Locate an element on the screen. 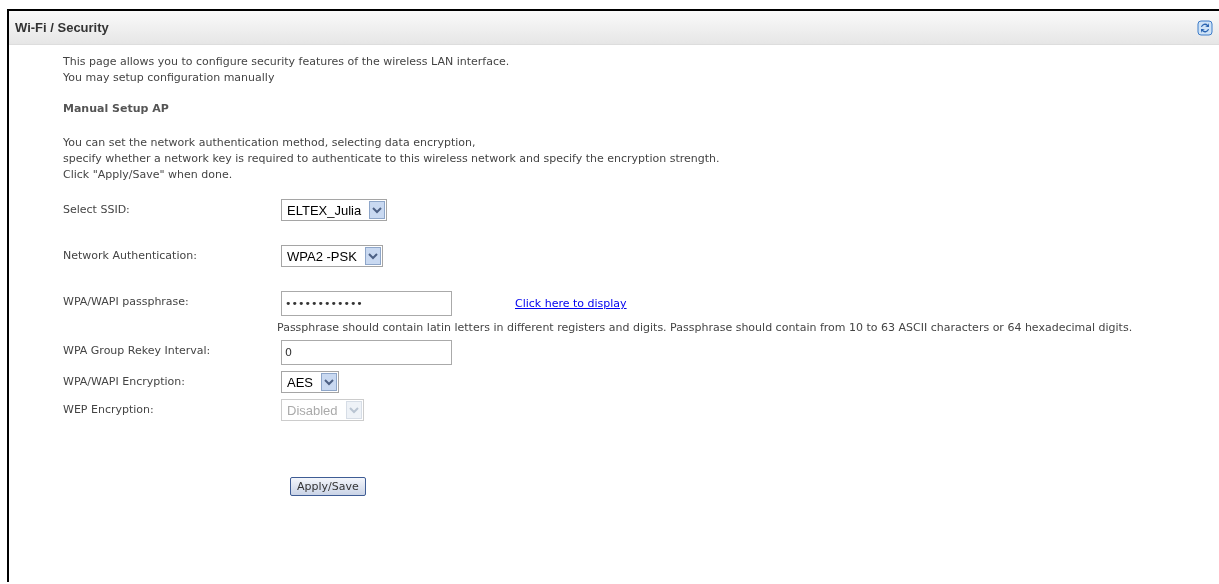 Image resolution: width=1219 pixels, height=584 pixels. dropdown: AES is located at coordinates (310, 382).